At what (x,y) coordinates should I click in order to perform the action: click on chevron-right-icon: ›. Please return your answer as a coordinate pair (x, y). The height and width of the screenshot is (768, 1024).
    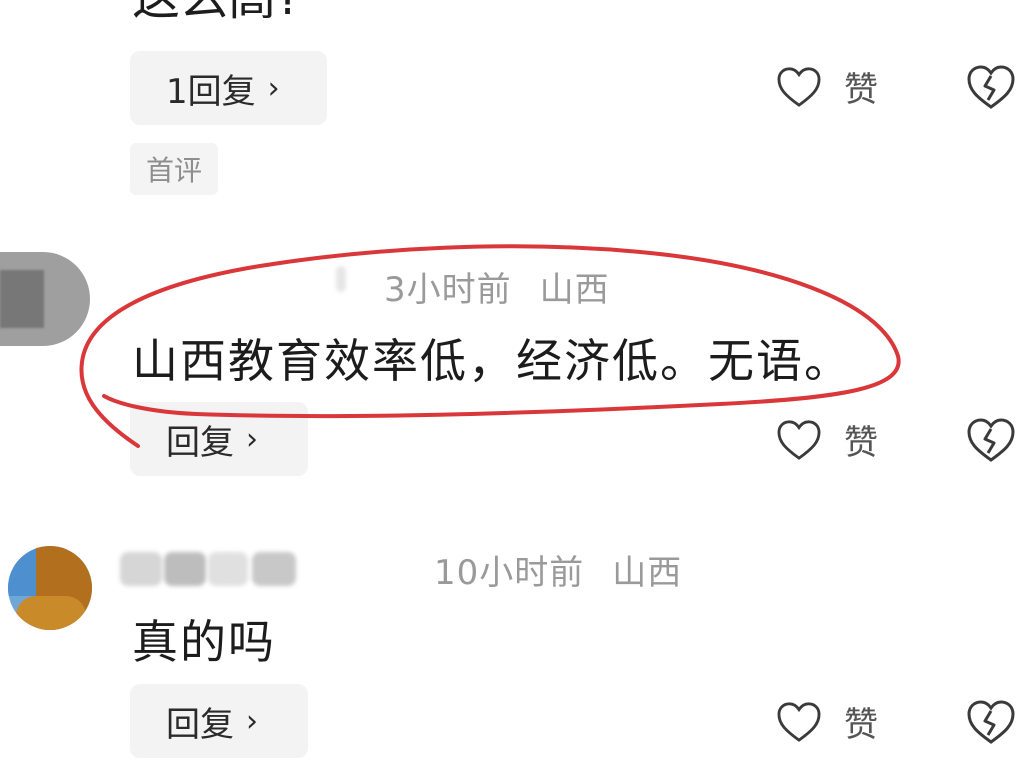
    Looking at the image, I should click on (252, 721).